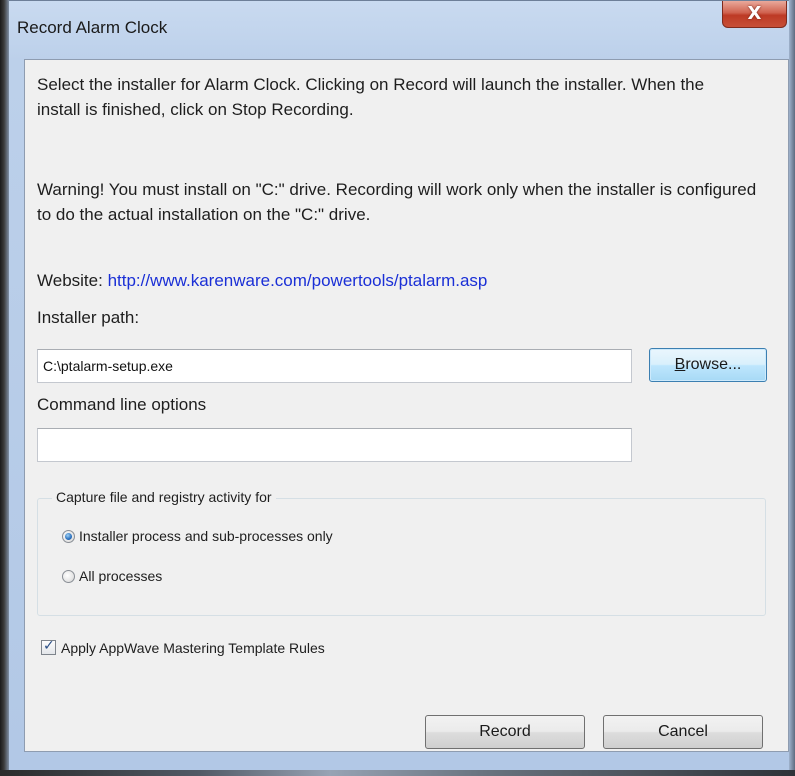 This screenshot has width=795, height=776. I want to click on checkmark-icon: ✓, so click(49, 646).